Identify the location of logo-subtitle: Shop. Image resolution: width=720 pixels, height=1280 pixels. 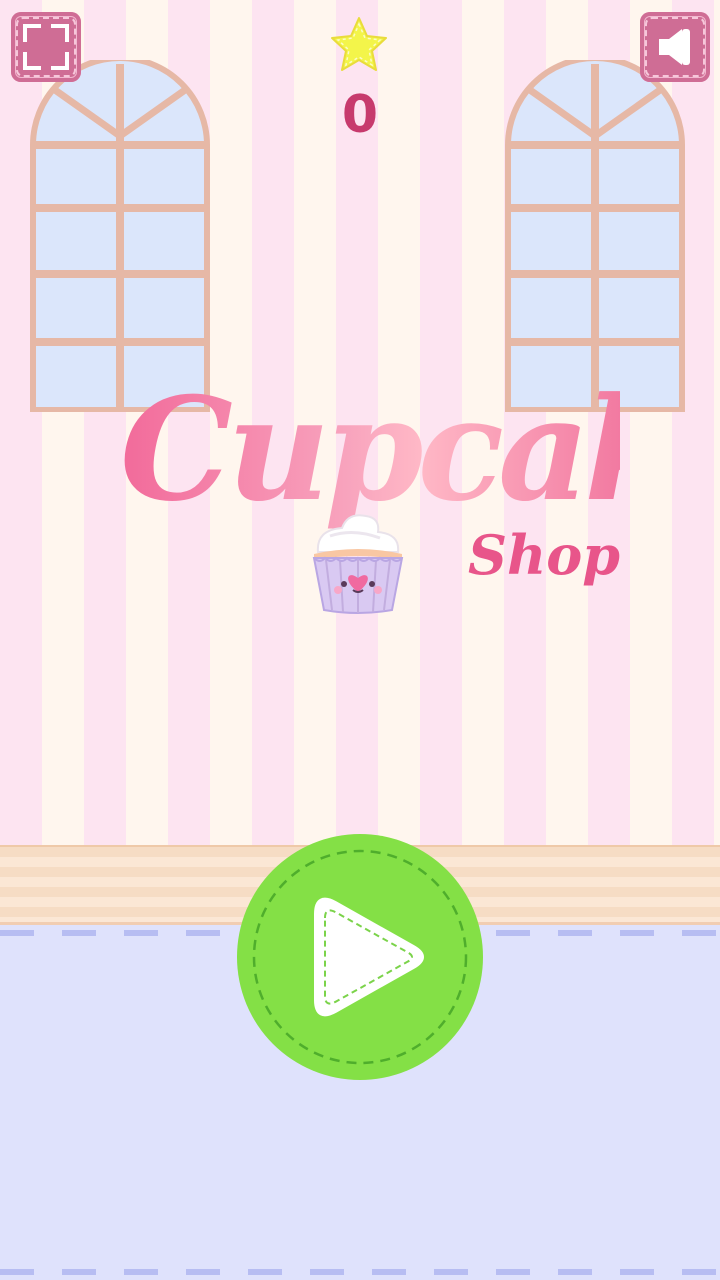
(544, 555).